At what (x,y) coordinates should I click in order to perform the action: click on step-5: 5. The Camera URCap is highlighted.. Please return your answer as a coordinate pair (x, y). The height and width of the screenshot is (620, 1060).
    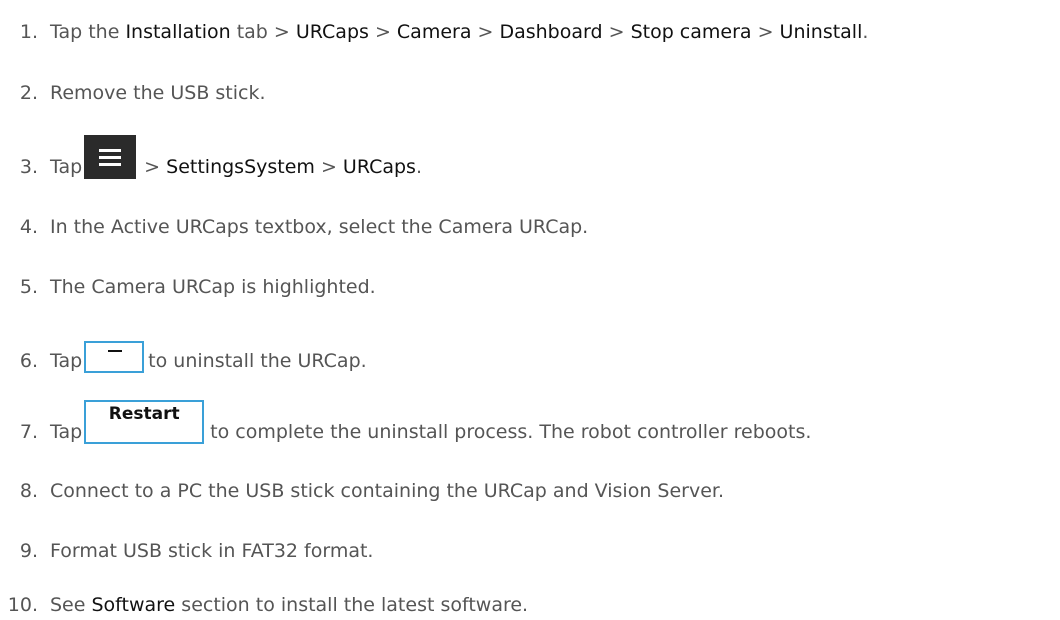
    Looking at the image, I should click on (188, 277).